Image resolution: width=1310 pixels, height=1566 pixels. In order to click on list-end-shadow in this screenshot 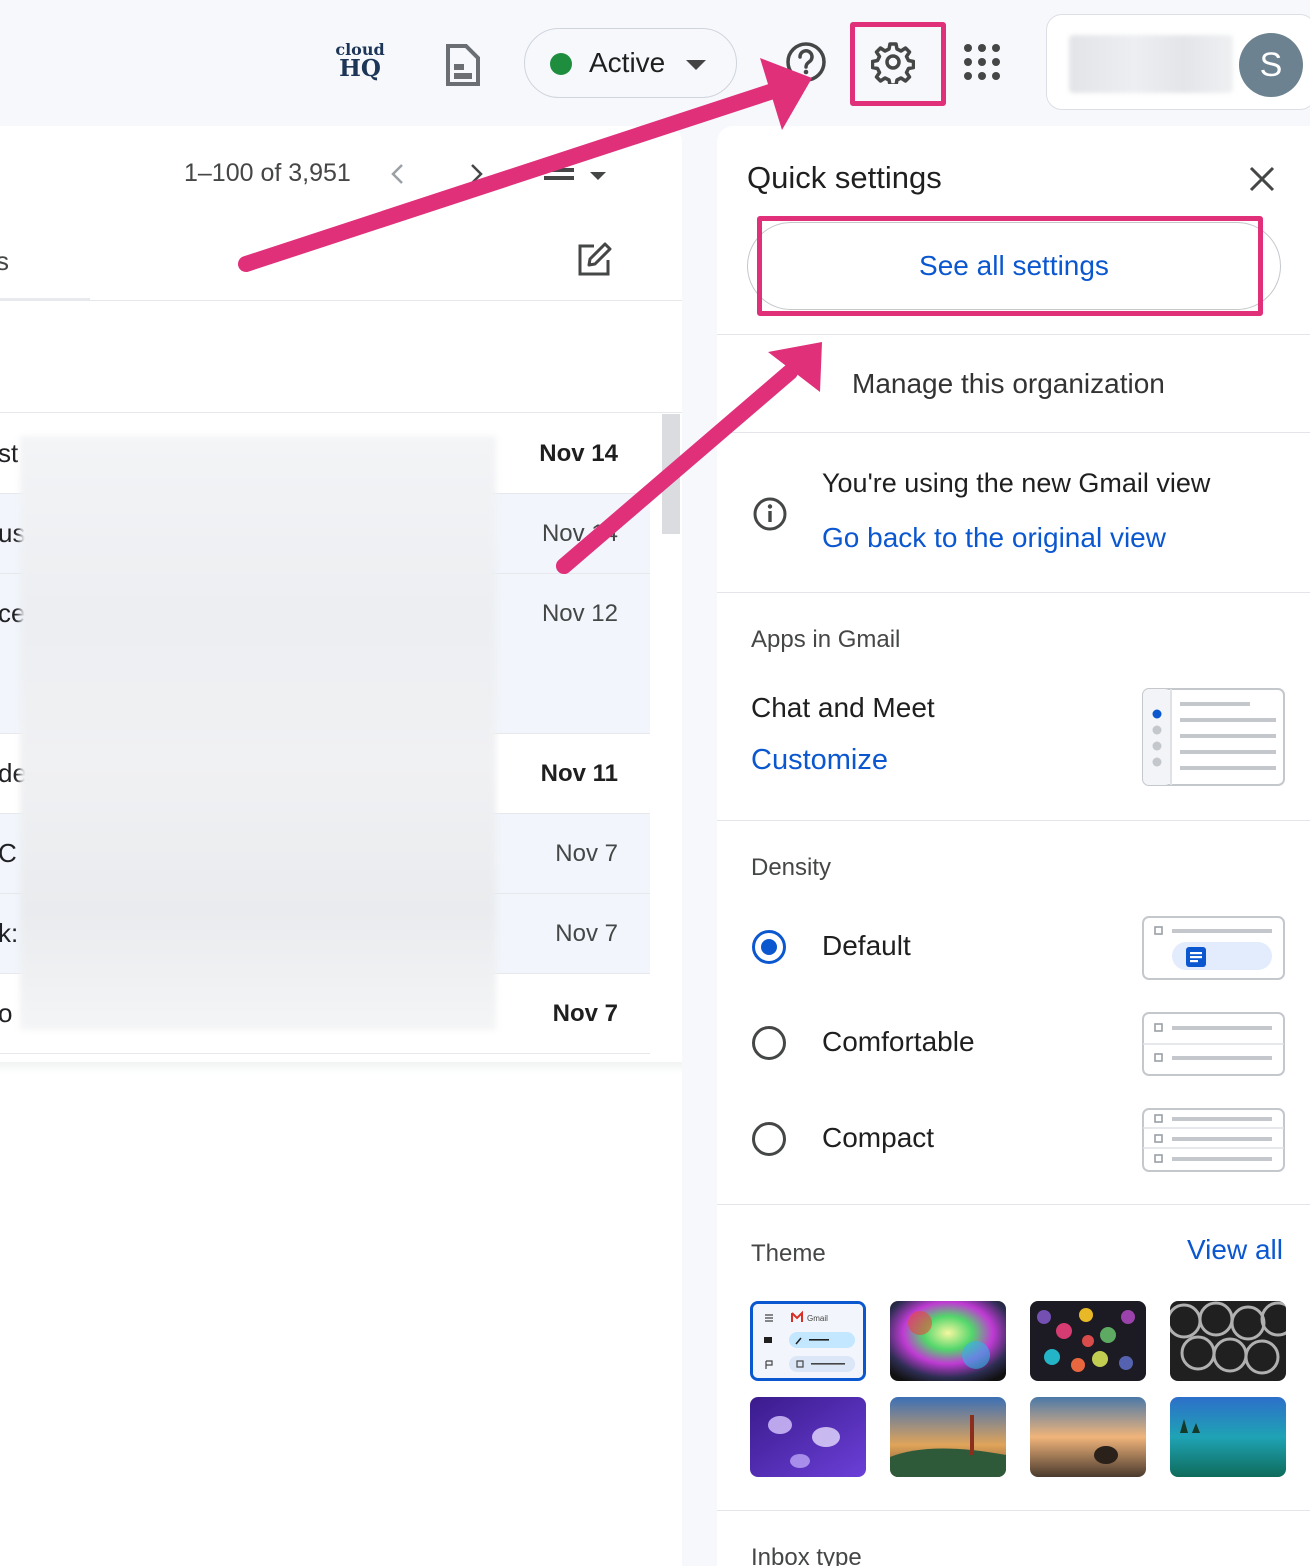, I will do `click(341, 1068)`.